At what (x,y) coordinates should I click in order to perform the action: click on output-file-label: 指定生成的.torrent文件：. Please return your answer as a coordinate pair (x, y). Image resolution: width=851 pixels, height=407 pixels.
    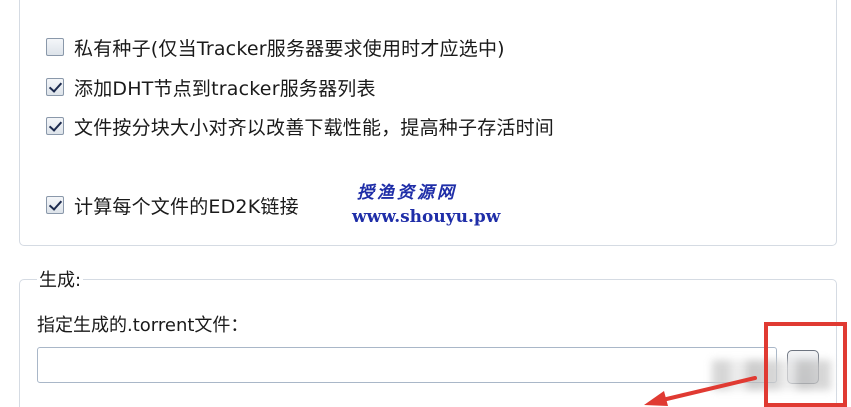
    Looking at the image, I should click on (143, 325).